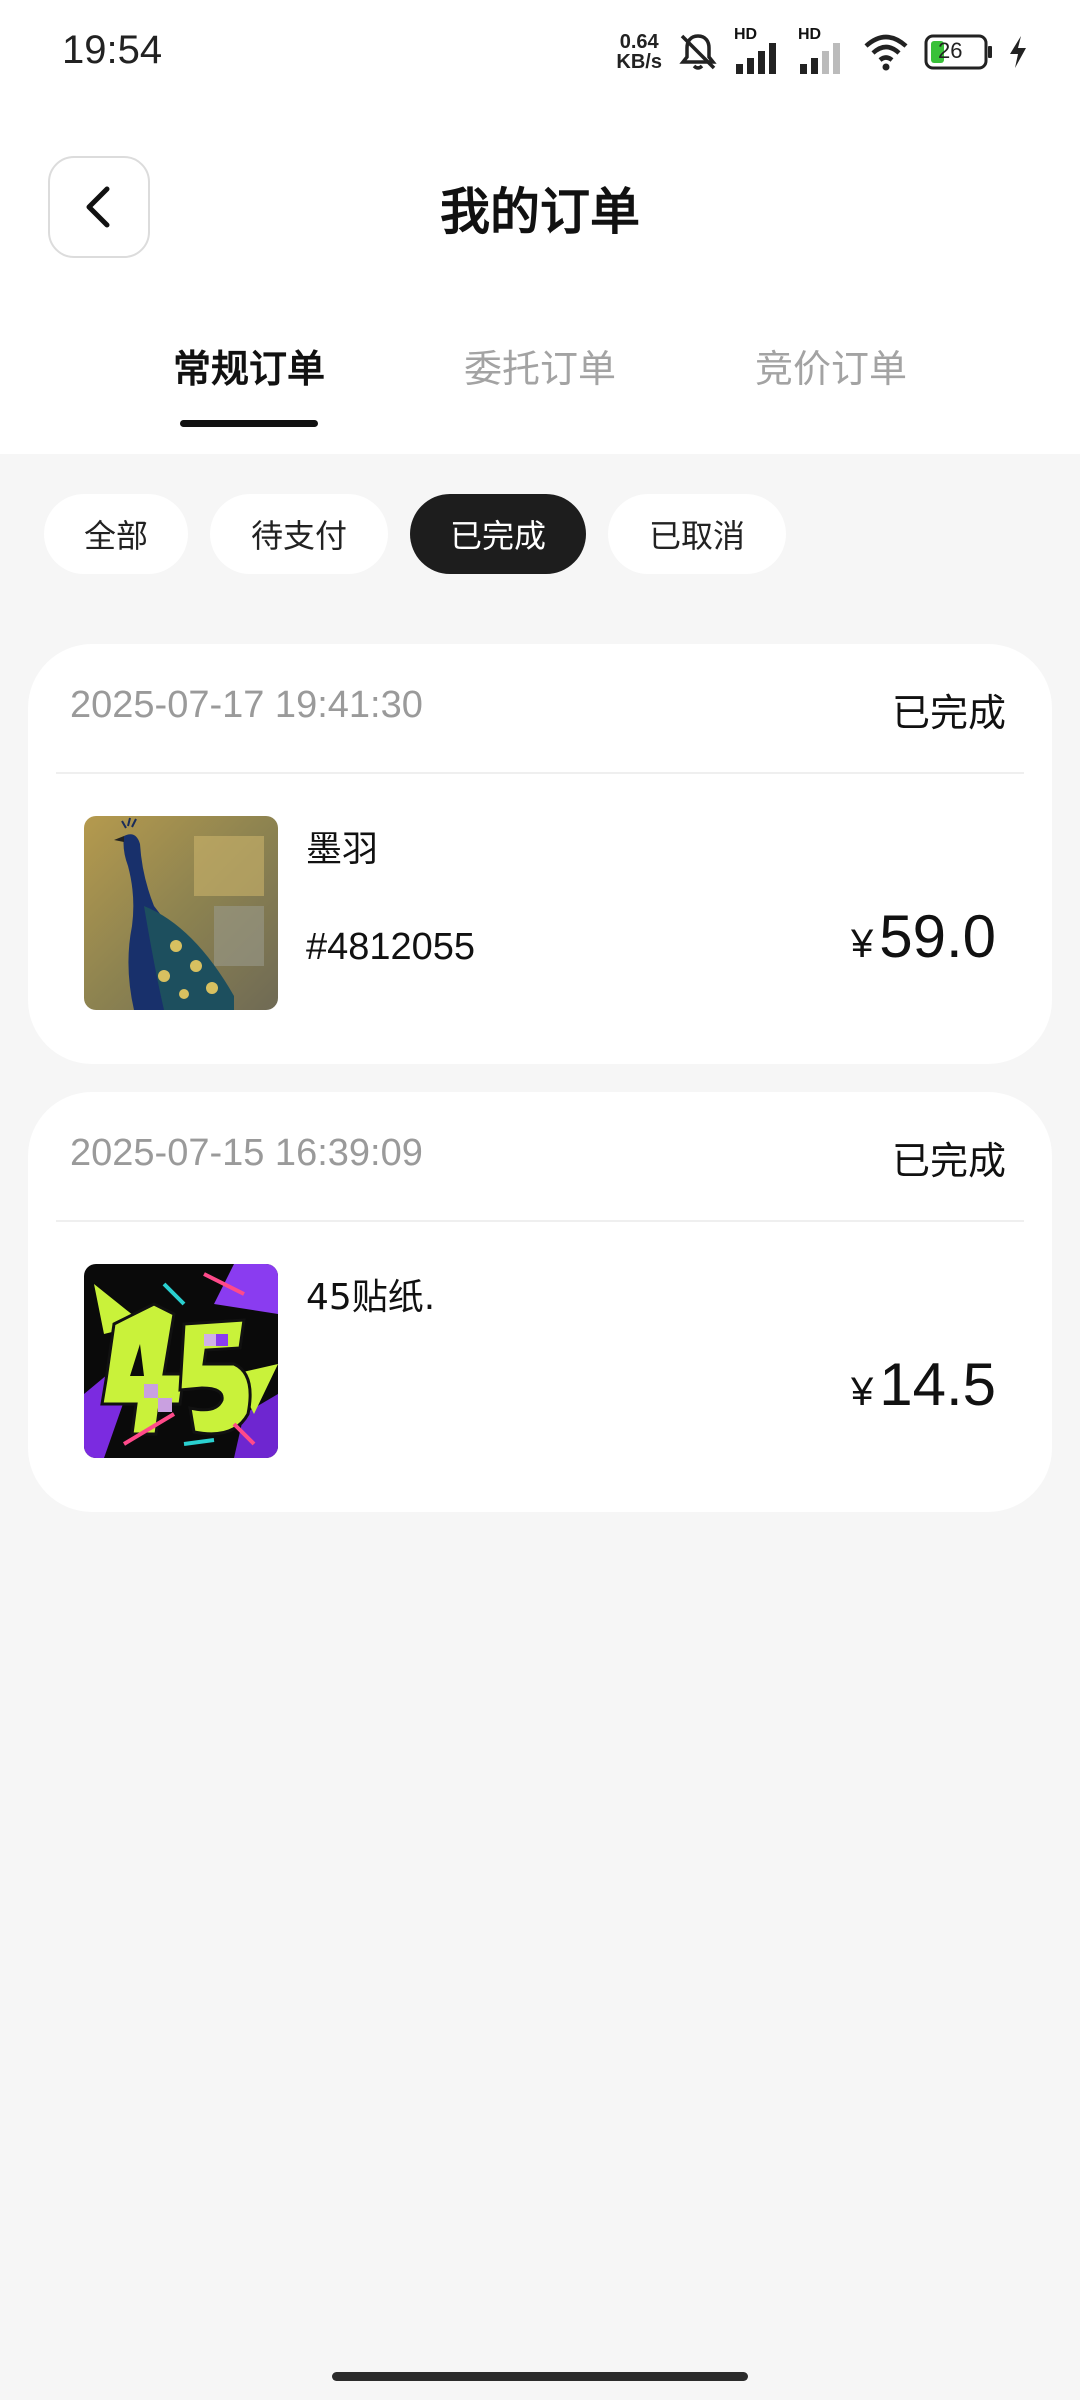 Image resolution: width=1080 pixels, height=2400 pixels. I want to click on price-value: 59.0, so click(937, 936).